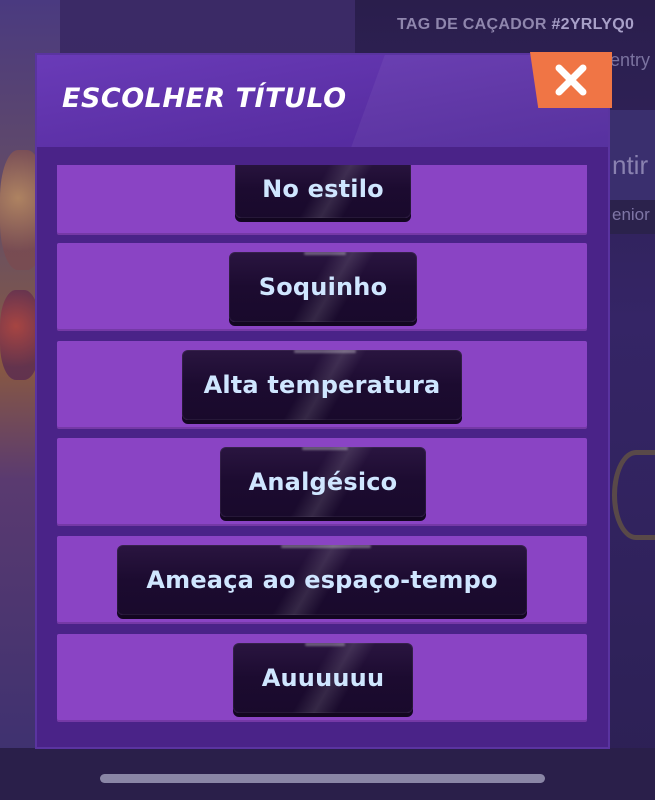 The image size is (655, 800). Describe the element at coordinates (323, 189) in the screenshot. I see `title-option-label: No estilo` at that location.